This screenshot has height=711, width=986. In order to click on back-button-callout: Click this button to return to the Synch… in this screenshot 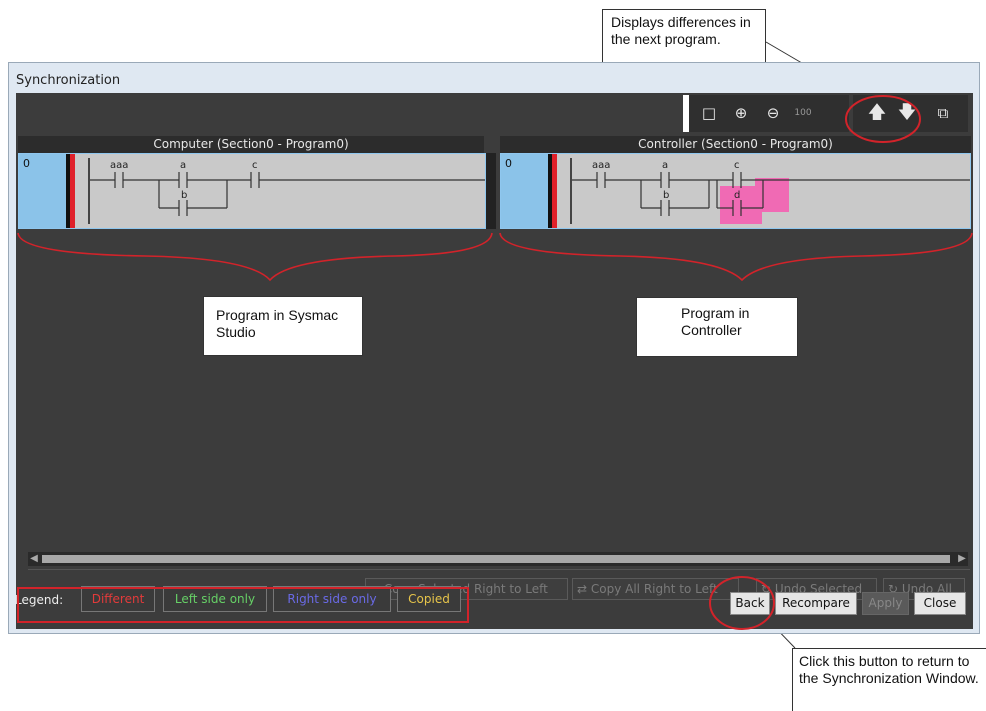, I will do `click(889, 679)`.